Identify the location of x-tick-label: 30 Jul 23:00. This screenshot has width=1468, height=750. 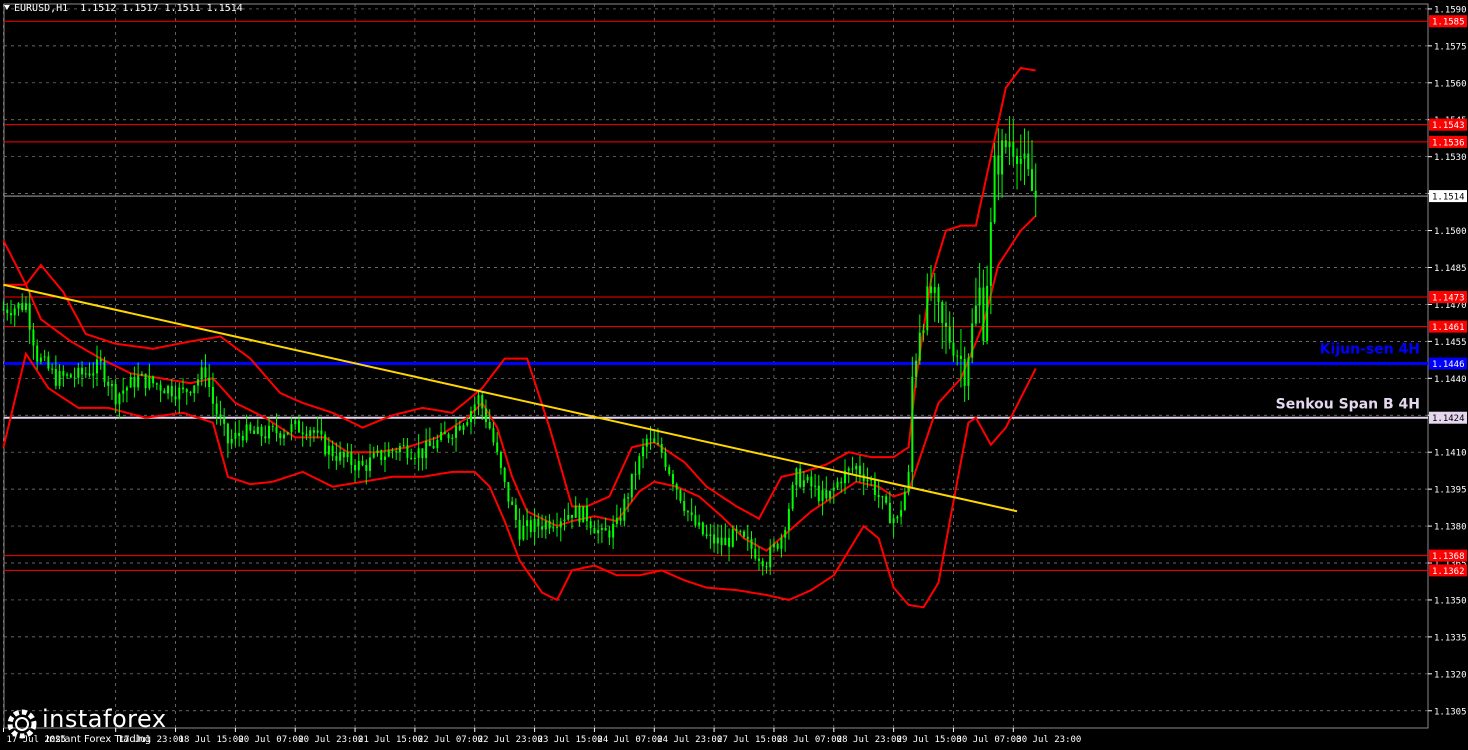
(1048, 740).